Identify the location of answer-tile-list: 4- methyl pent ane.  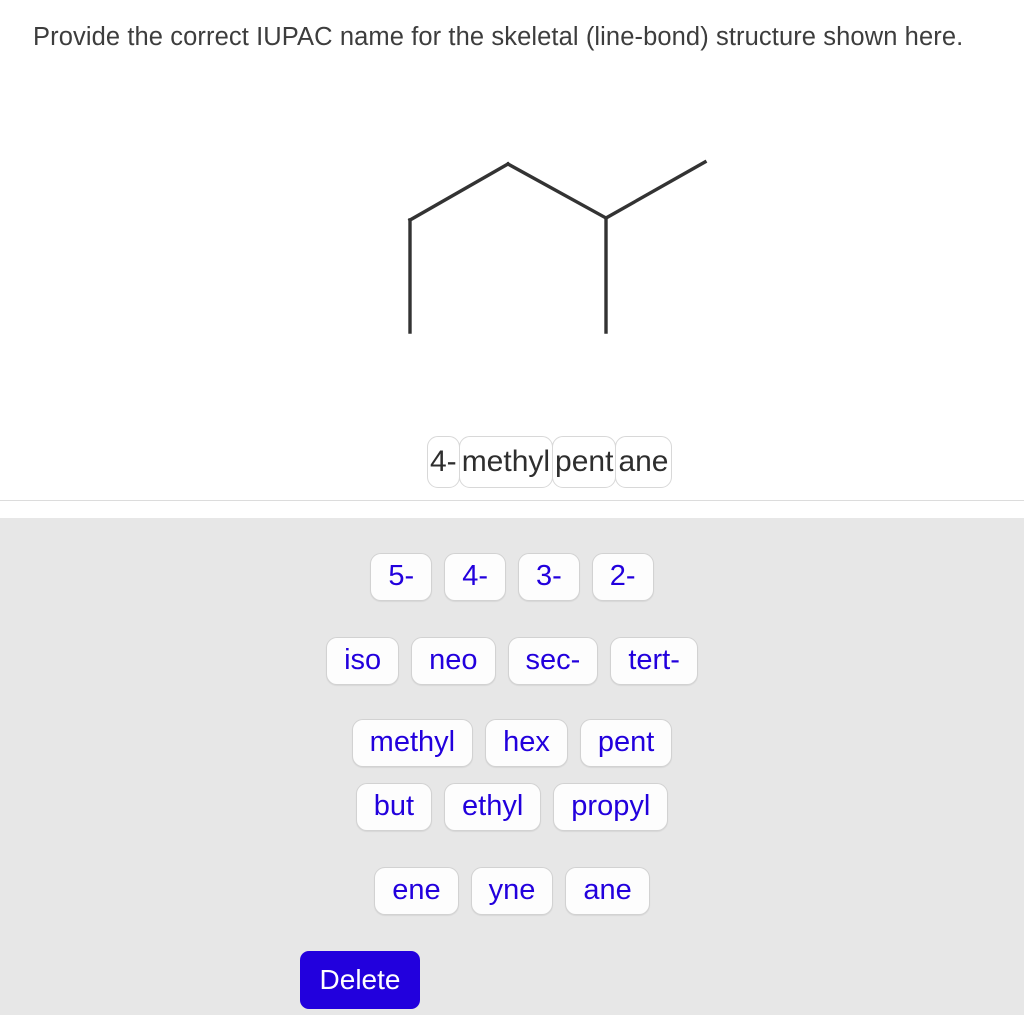
(549, 467).